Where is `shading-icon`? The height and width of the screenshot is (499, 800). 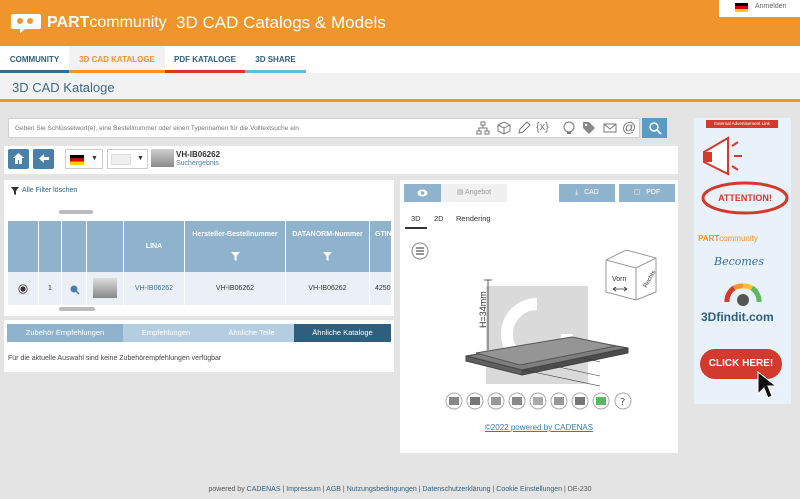 shading-icon is located at coordinates (496, 401).